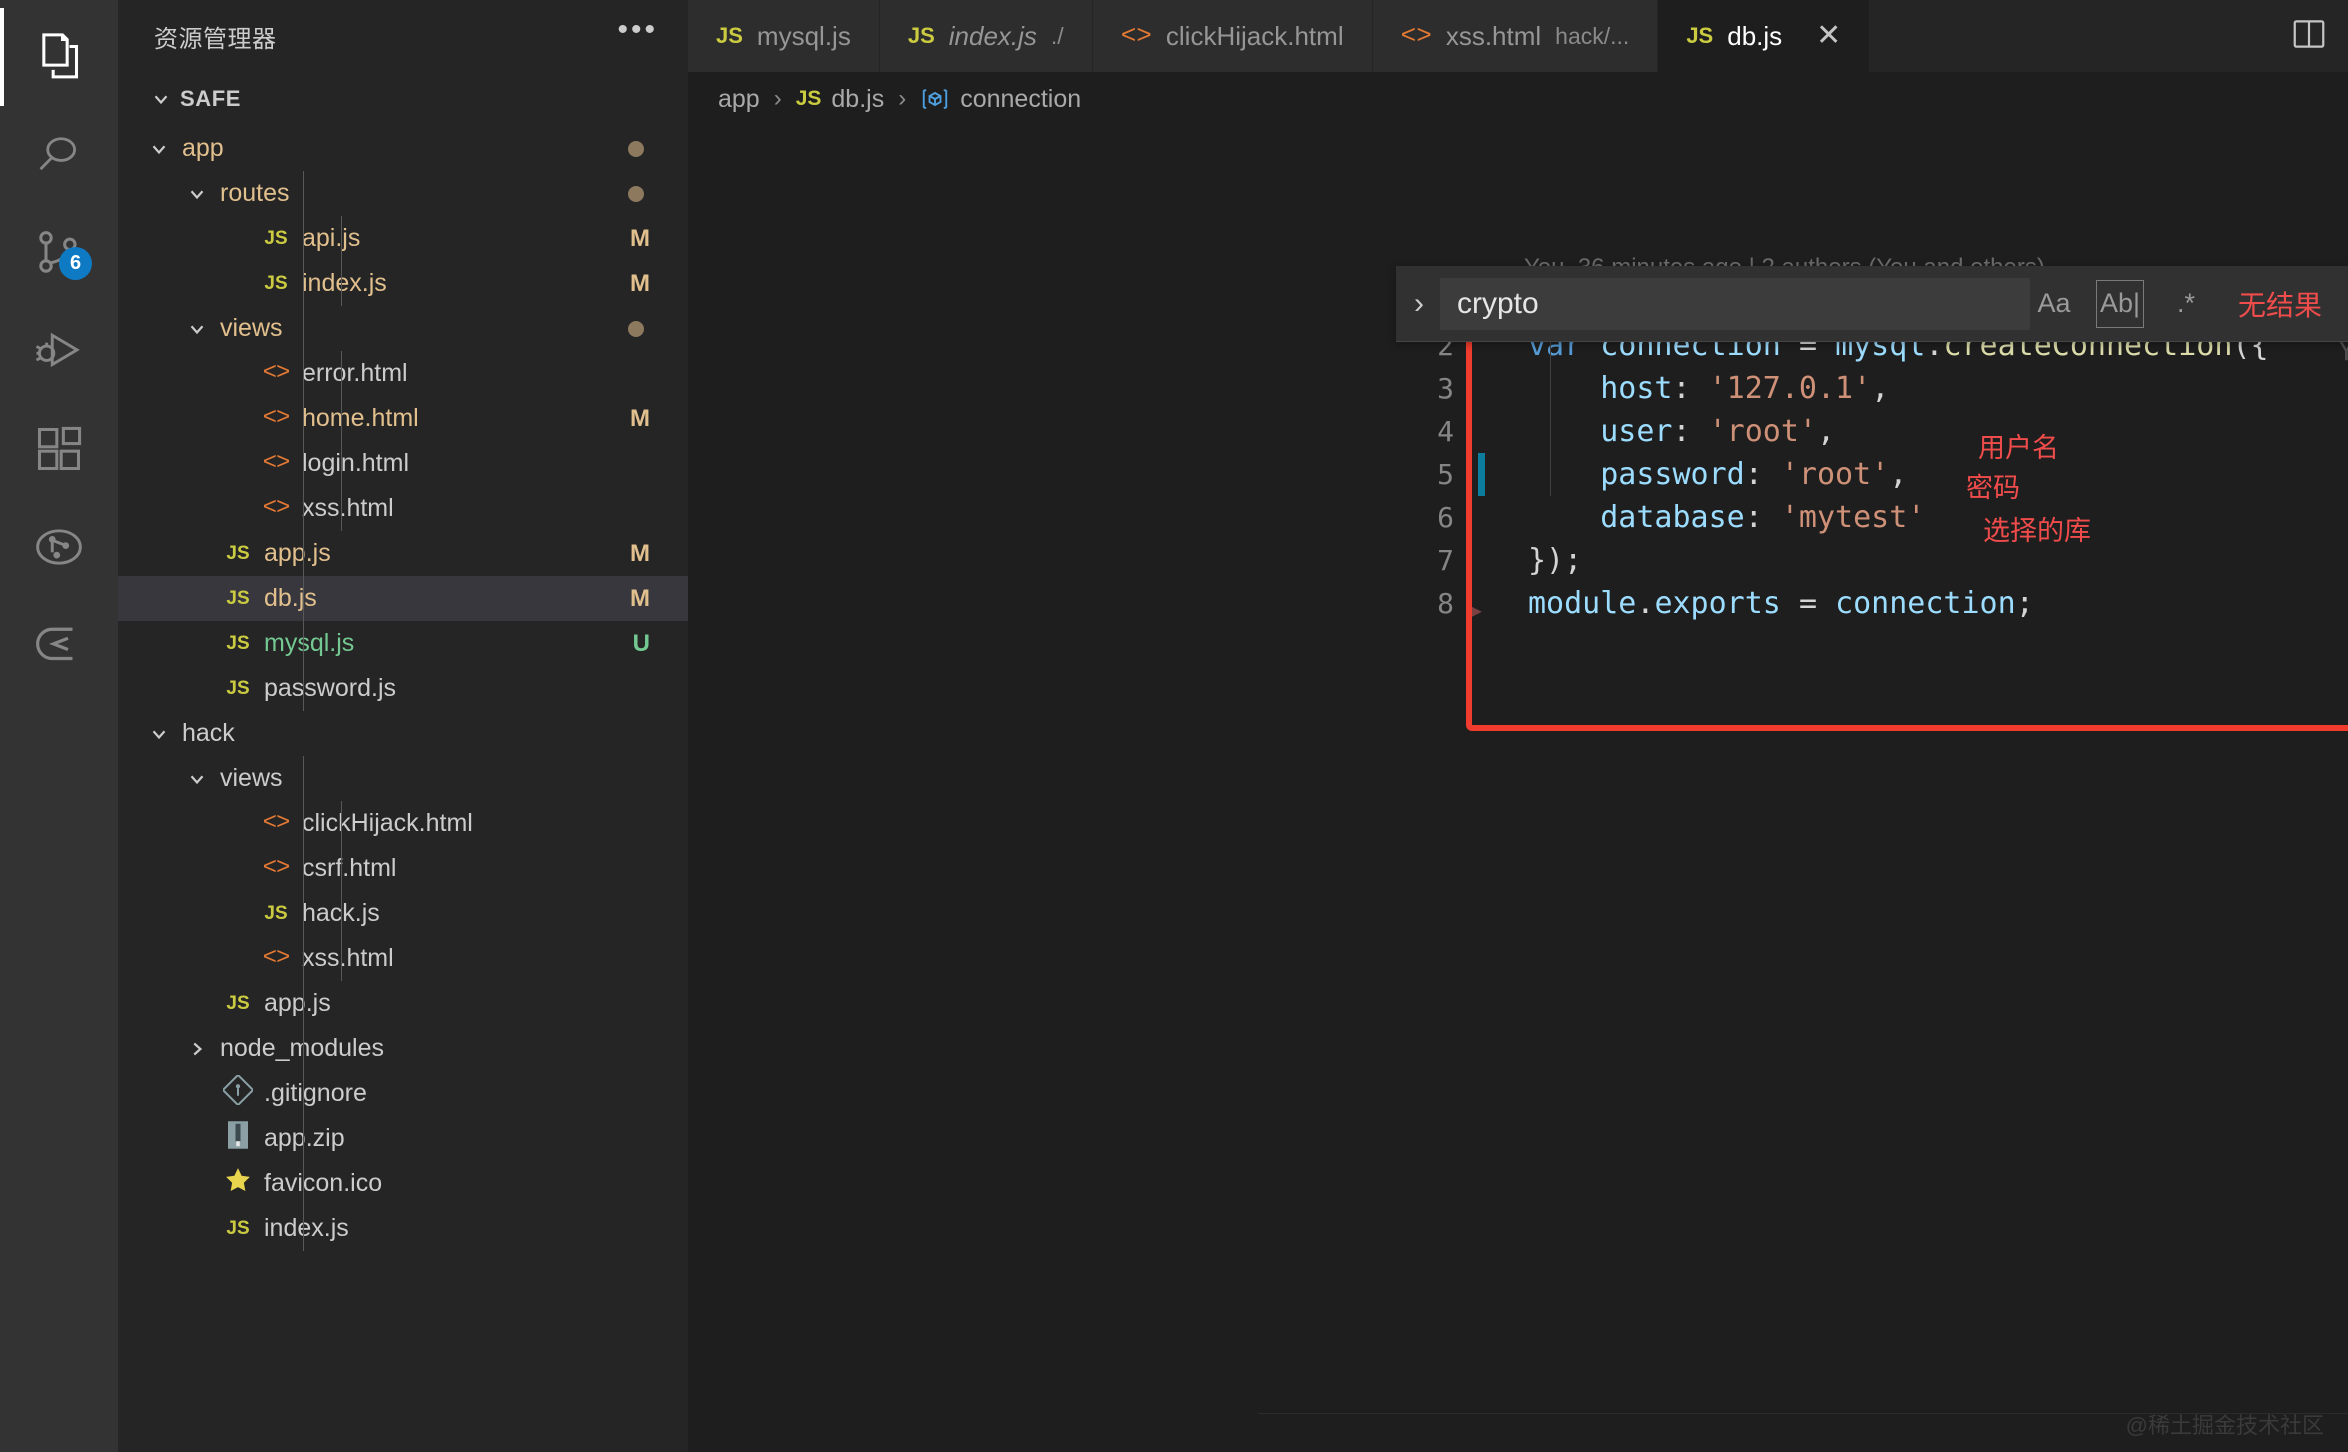 Image resolution: width=2348 pixels, height=1452 pixels. I want to click on fold-marker-icon: ▶, so click(1476, 610).